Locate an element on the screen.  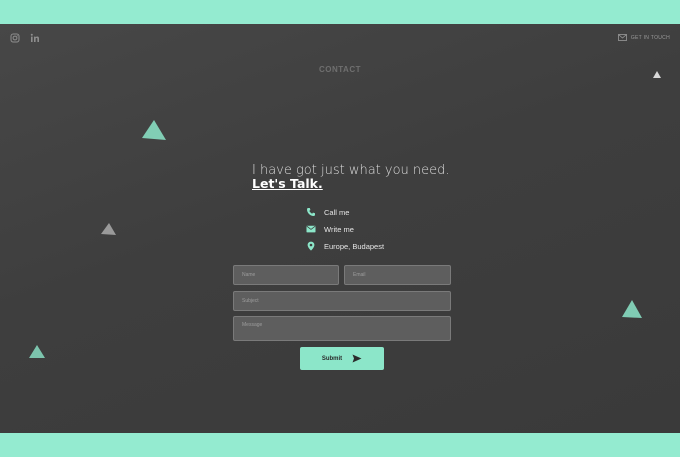
submit-label: Submit is located at coordinates (332, 358).